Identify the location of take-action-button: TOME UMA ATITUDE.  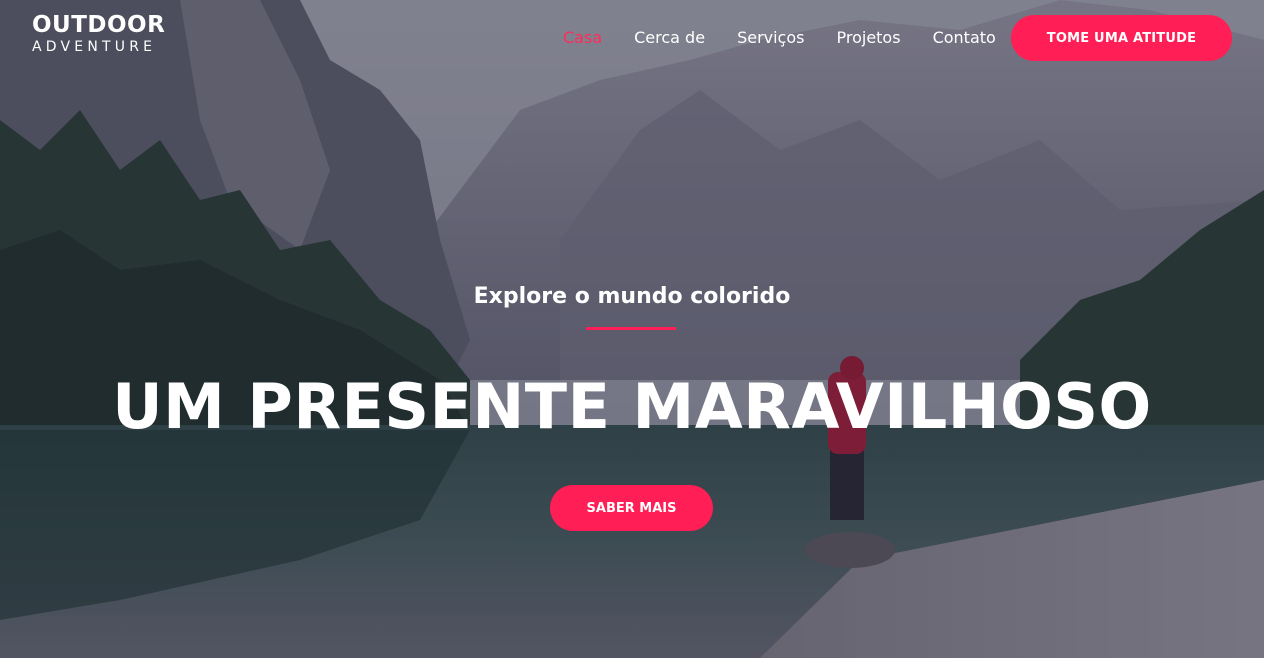
(1121, 38).